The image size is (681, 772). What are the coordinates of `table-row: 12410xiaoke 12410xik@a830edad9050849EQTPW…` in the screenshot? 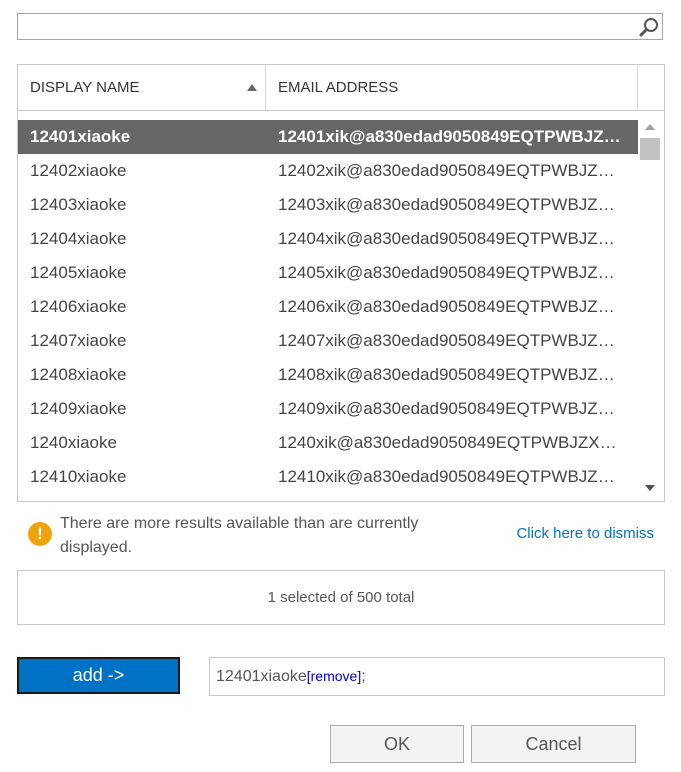 It's located at (328, 477).